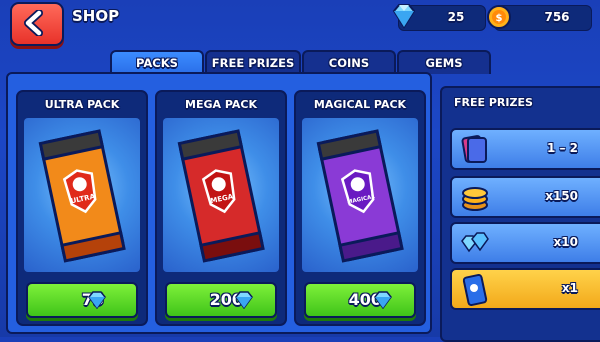  I want to click on page-title: SHOP, so click(96, 16).